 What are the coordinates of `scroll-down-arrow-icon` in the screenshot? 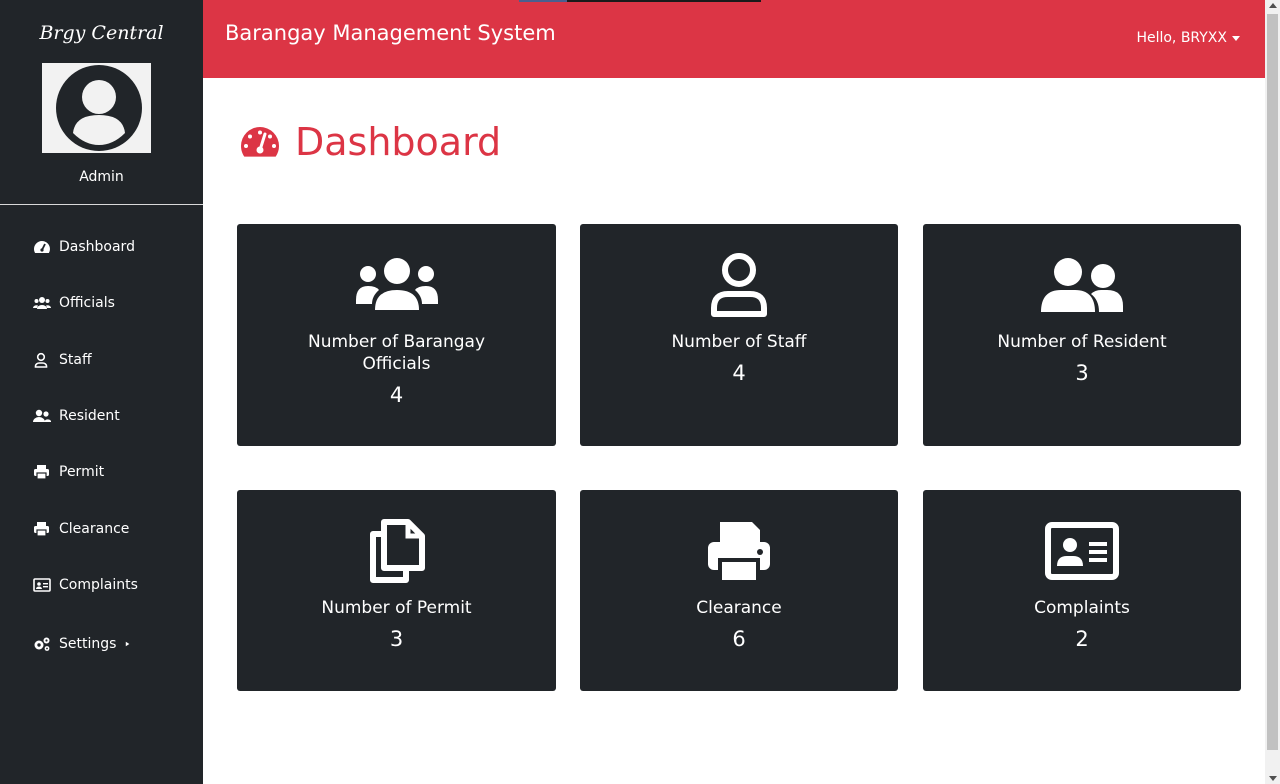 It's located at (1273, 778).